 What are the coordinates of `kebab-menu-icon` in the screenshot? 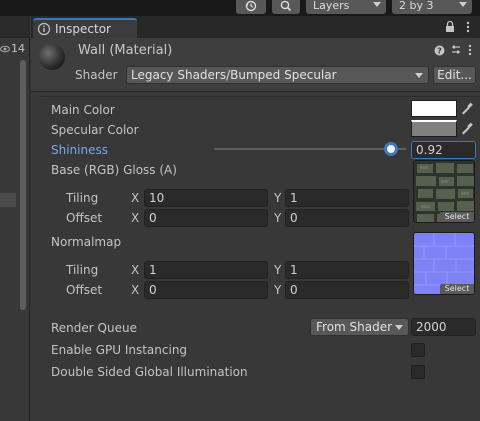 It's located at (468, 26).